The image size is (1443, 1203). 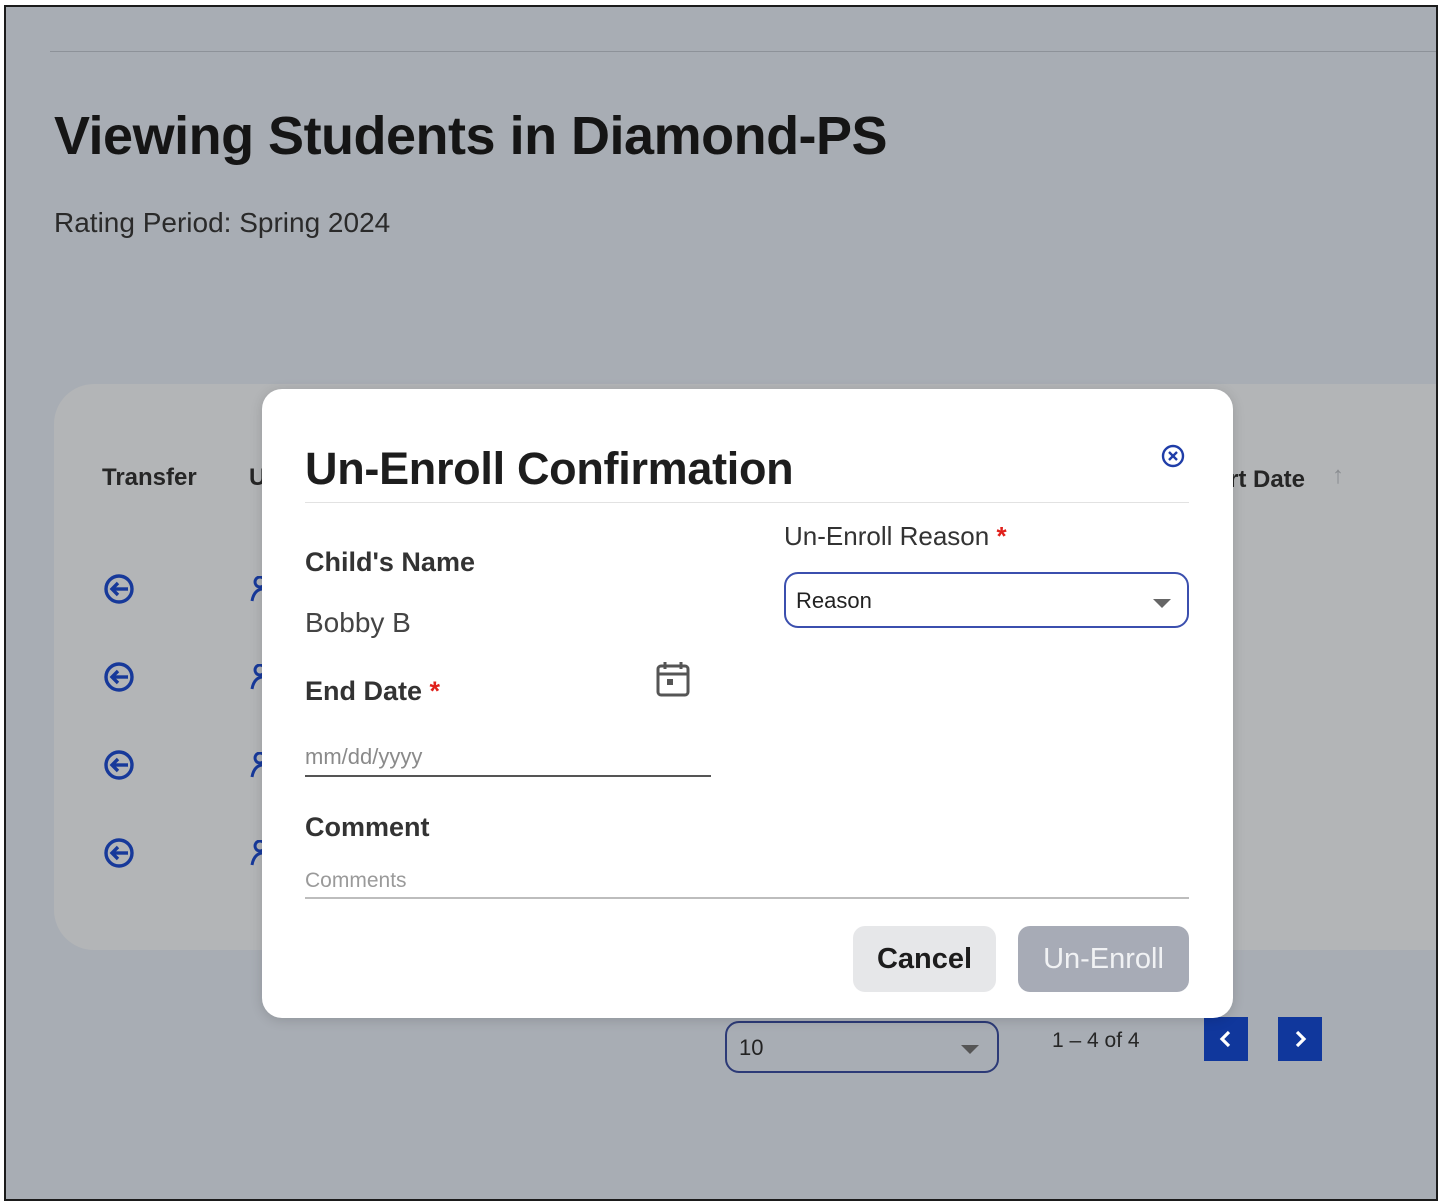 What do you see at coordinates (887, 536) in the screenshot?
I see `unenroll-reason-label-text: Un-Enroll Reason` at bounding box center [887, 536].